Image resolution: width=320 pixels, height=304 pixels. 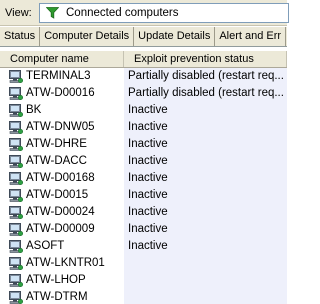 I want to click on table-row: ASOFT Inactive, so click(x=143, y=246).